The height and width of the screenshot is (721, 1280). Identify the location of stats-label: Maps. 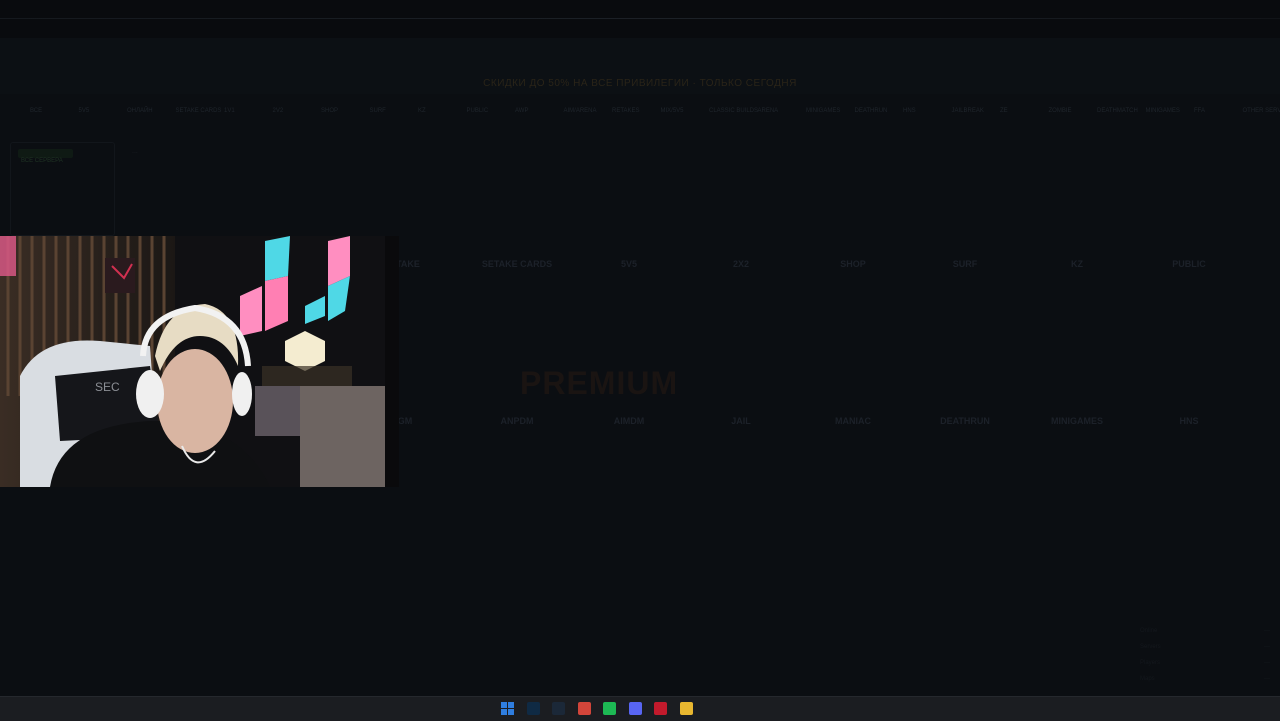
(1147, 684).